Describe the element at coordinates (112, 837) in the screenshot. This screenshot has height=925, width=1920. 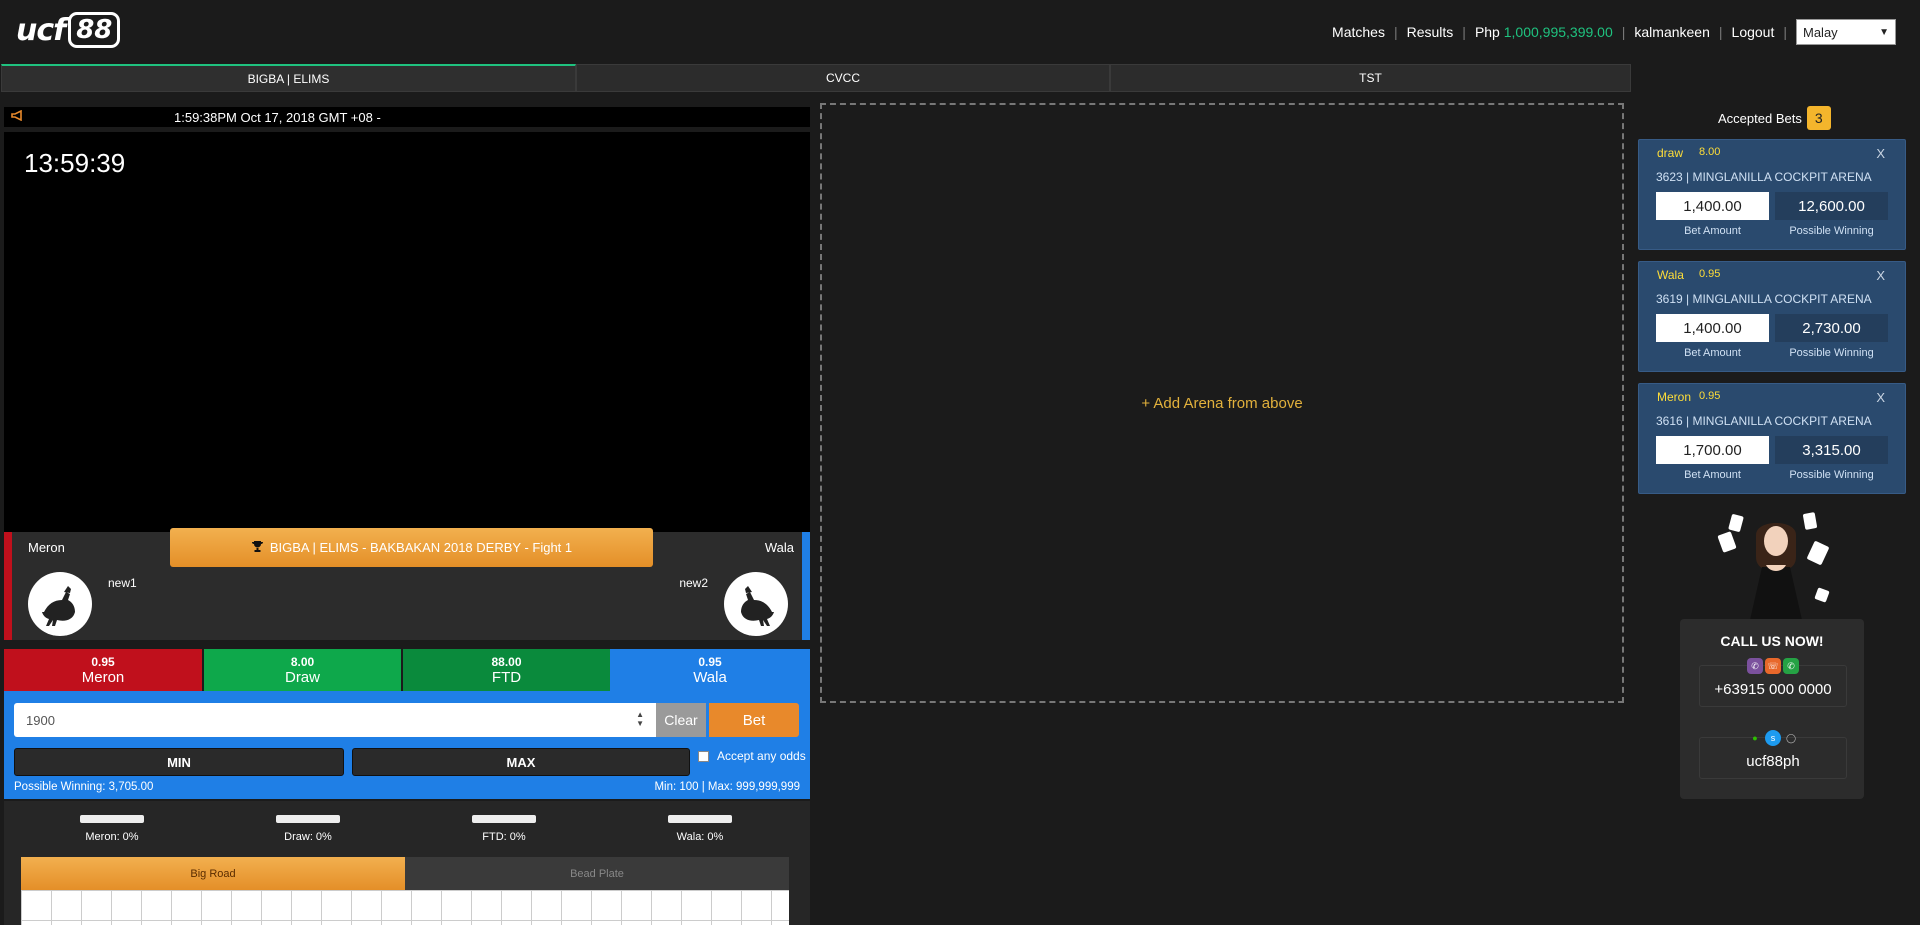
I see `stat-label: Meron: 0%` at that location.